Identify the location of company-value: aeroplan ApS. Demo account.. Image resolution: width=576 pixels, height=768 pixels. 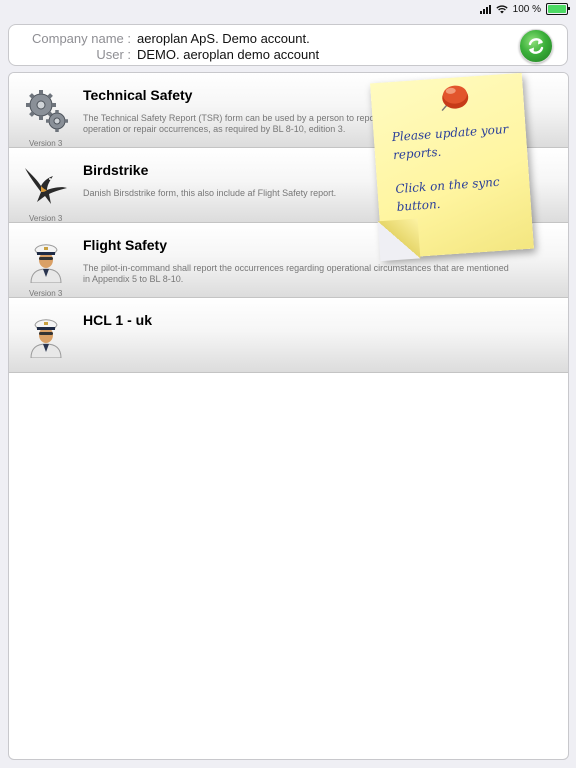
(223, 38).